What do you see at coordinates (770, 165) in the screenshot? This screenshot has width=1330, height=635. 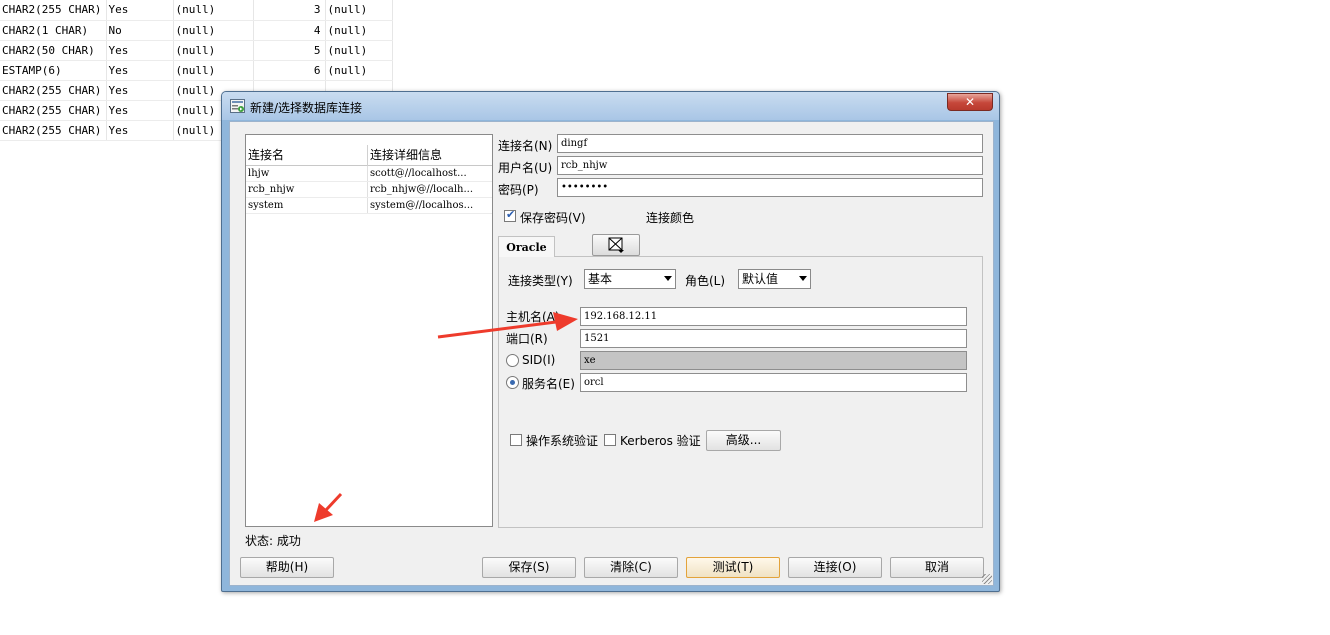 I see `username-input: rcb_nhjw` at bounding box center [770, 165].